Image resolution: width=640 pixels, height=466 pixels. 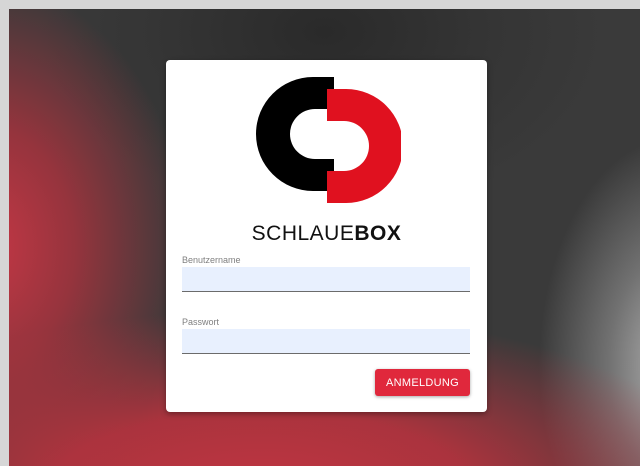 What do you see at coordinates (303, 233) in the screenshot?
I see `brand-name-light: SCHLAUE` at bounding box center [303, 233].